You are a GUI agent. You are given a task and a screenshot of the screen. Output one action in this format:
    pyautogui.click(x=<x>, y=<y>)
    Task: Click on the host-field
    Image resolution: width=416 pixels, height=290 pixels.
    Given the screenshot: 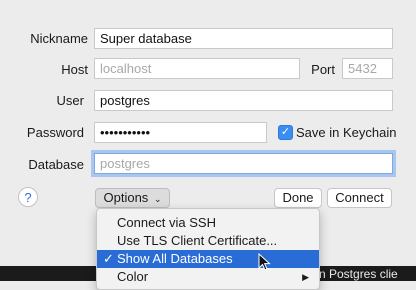 What is the action you would take?
    pyautogui.click(x=197, y=68)
    